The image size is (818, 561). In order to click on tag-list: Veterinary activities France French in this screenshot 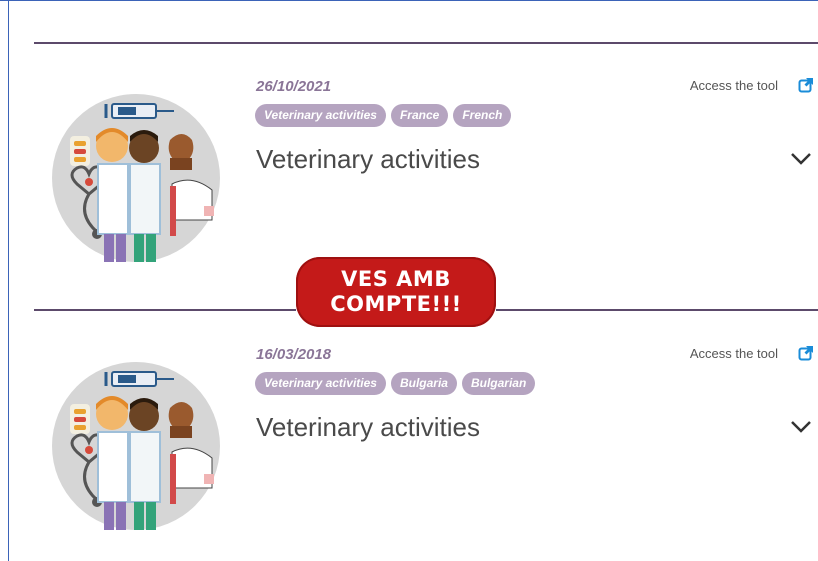, I will do `click(383, 115)`.